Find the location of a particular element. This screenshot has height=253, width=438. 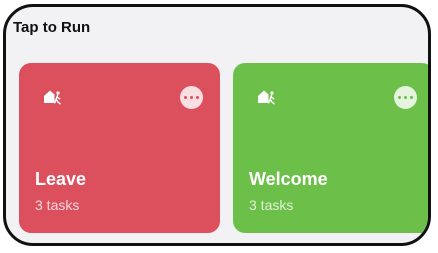

scene-name: Welcome is located at coordinates (288, 179).